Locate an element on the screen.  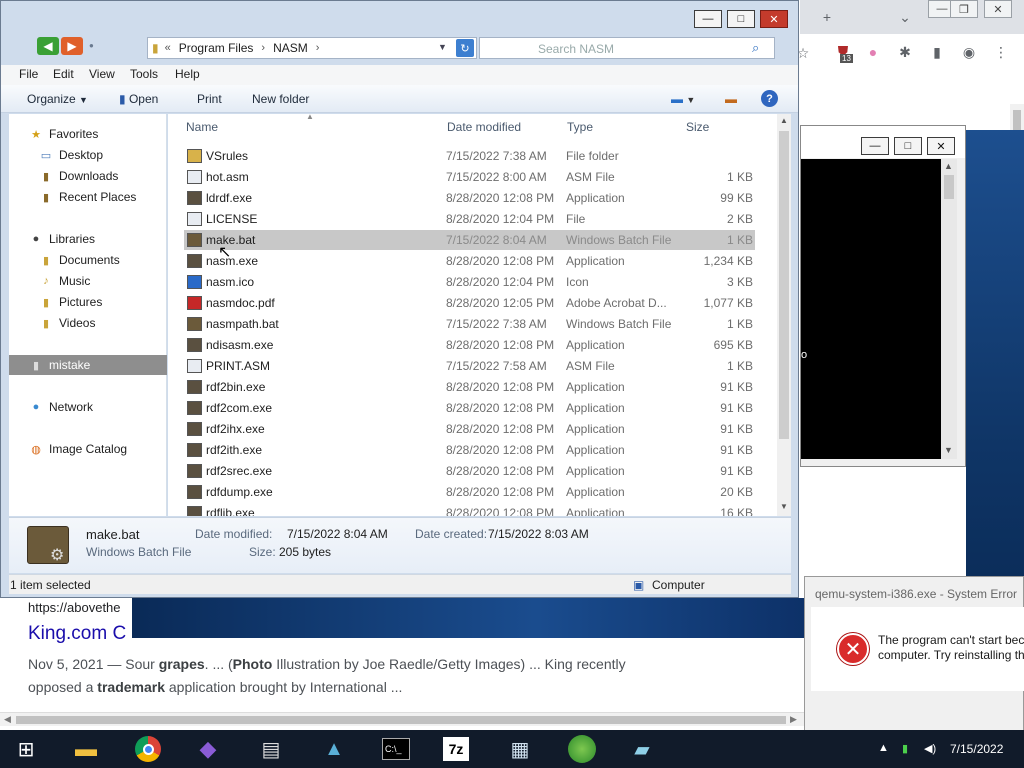
address-bar: ▮ « Program Files › NASM › ▼ ↻ is located at coordinates (312, 48).